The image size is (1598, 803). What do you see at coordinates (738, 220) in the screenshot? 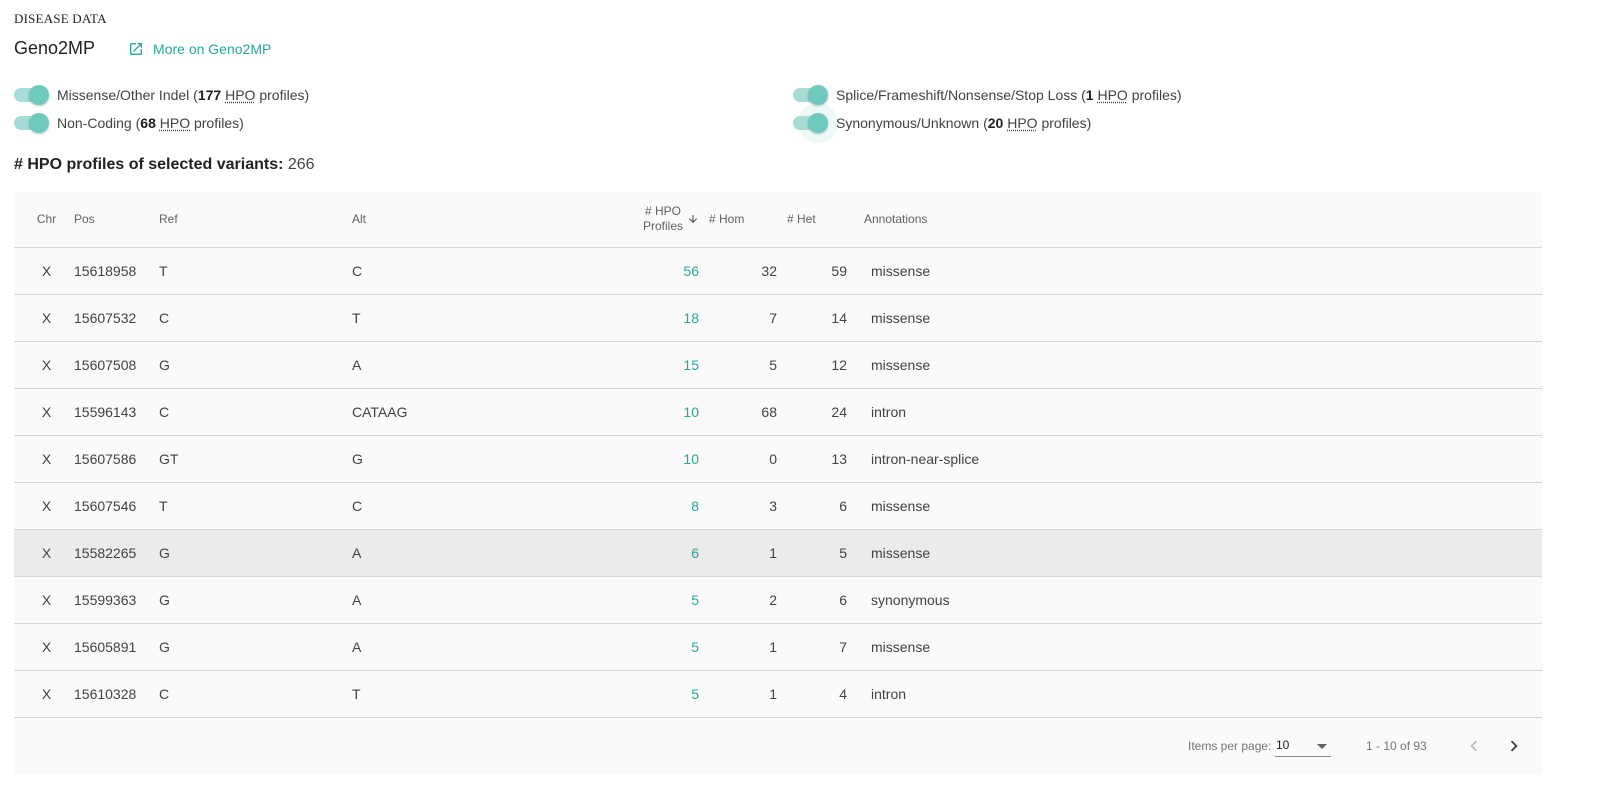
I see `col-hom: # Hom` at bounding box center [738, 220].